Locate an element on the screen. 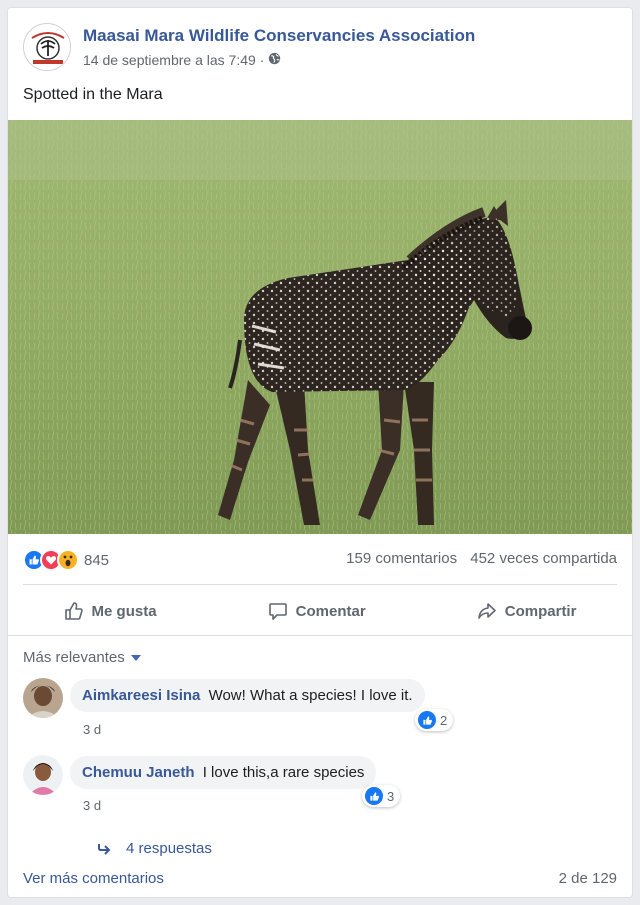 Image resolution: width=640 pixels, height=905 pixels. share-button: Compartir is located at coordinates (527, 611).